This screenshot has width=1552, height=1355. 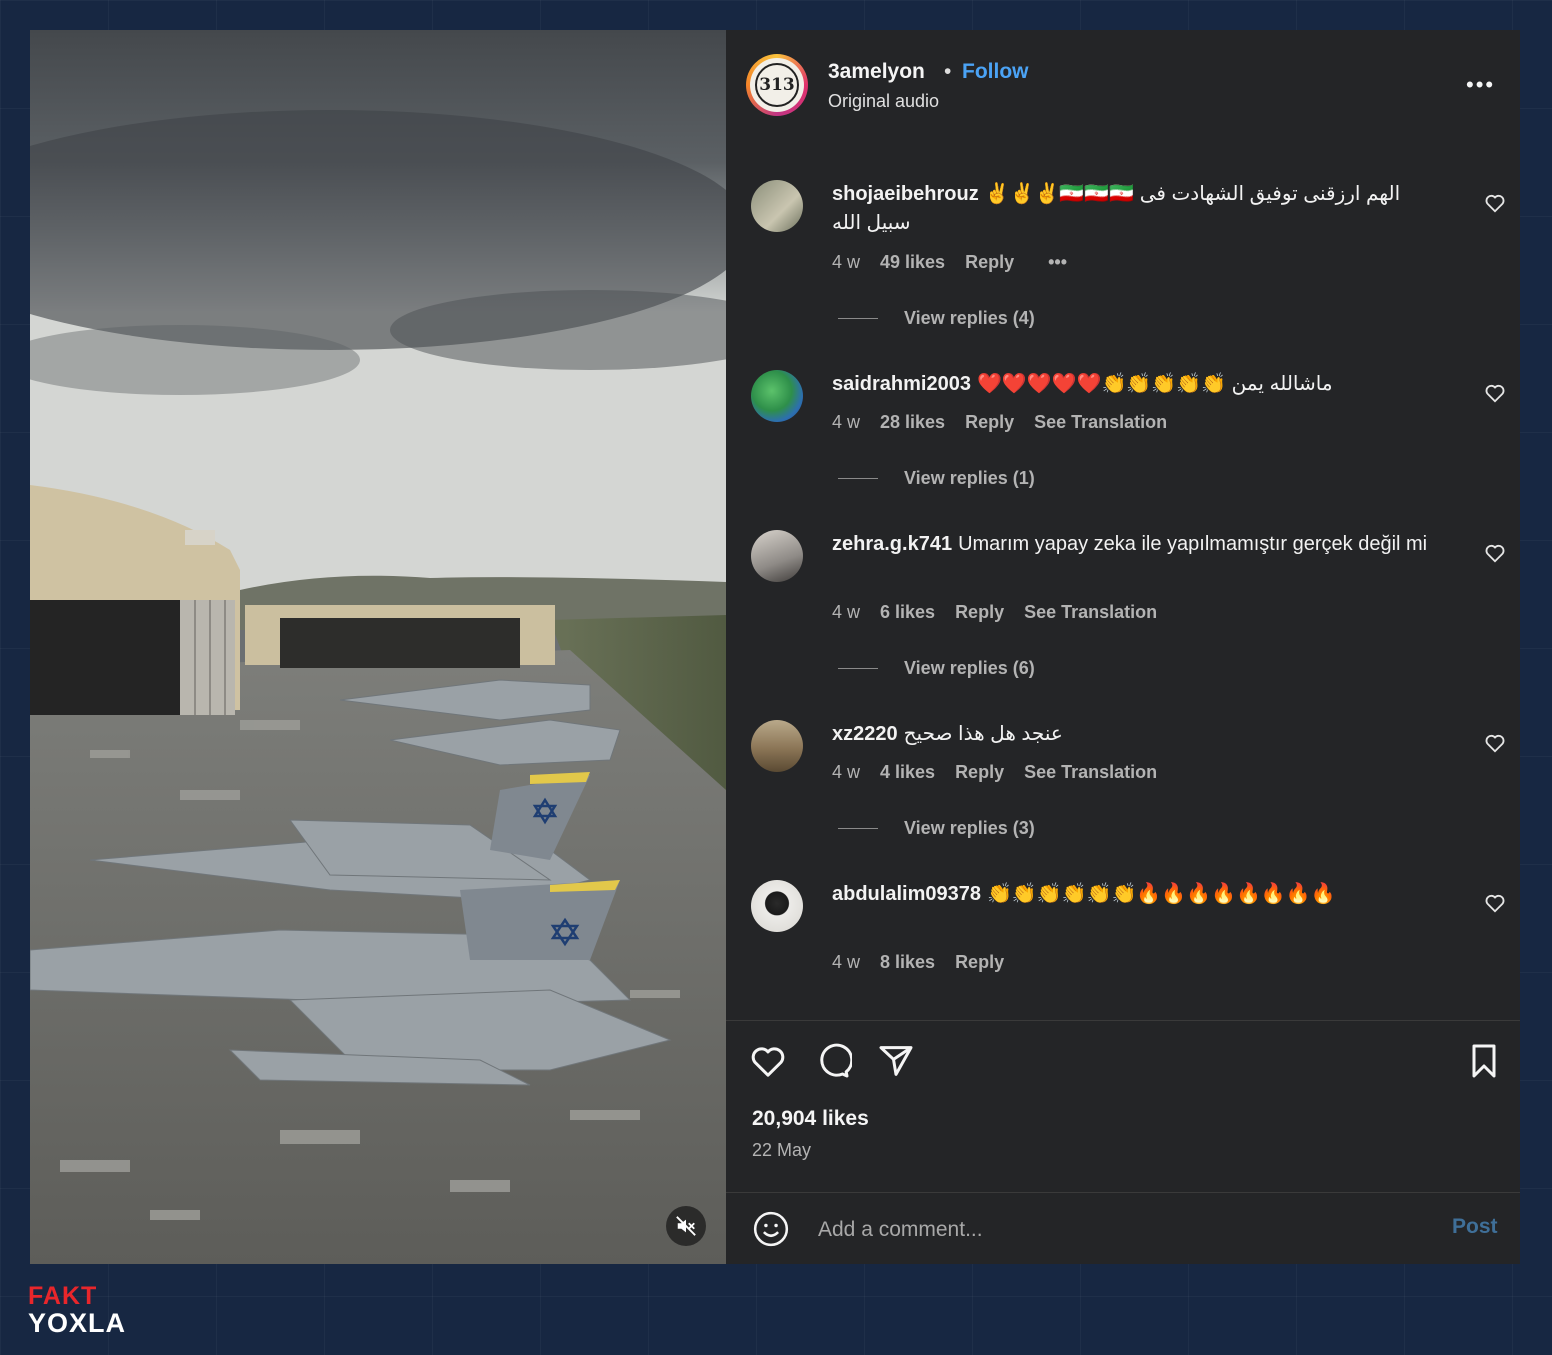 What do you see at coordinates (969, 478) in the screenshot?
I see `view-replies-label: View replies (1)` at bounding box center [969, 478].